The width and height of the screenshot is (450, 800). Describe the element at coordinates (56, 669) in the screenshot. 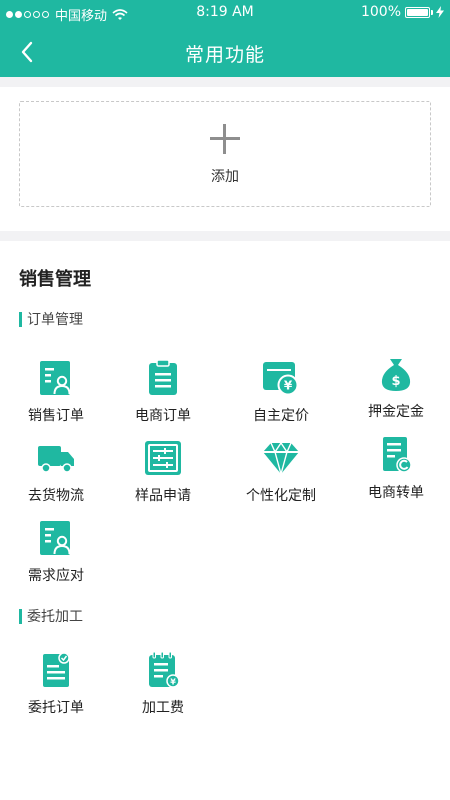

I see `check-doc-icon` at that location.